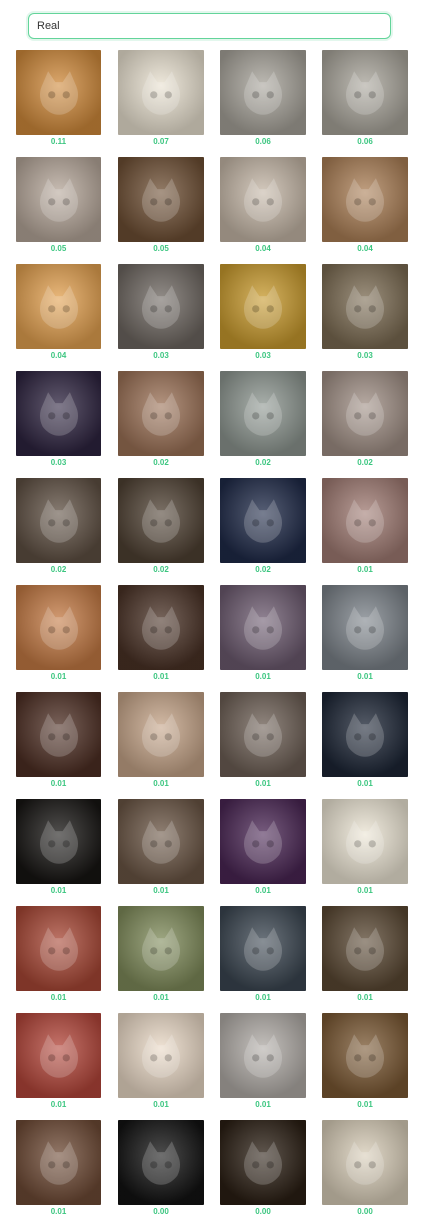 The width and height of the screenshot is (428, 1227). What do you see at coordinates (212, 1066) in the screenshot?
I see `gallery-row: 0.01 0.01 0.01 0.01` at bounding box center [212, 1066].